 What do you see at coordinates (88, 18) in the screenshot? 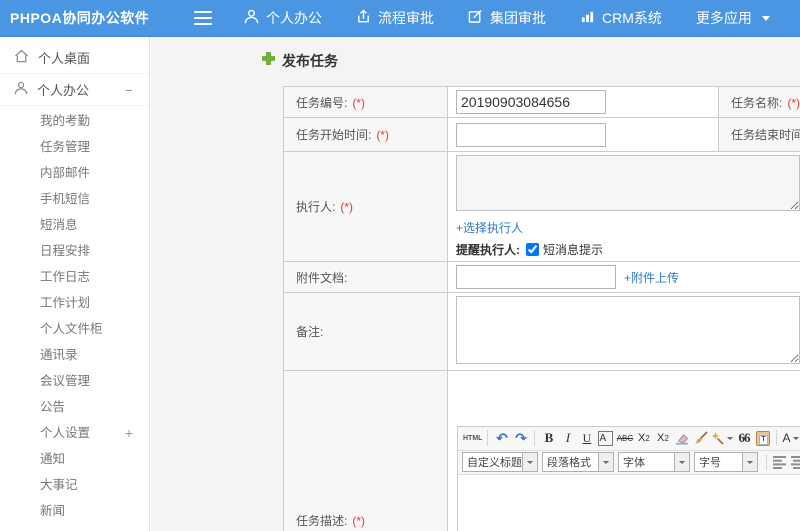
I see `app-logo: PHPOA协同办公软件` at bounding box center [88, 18].